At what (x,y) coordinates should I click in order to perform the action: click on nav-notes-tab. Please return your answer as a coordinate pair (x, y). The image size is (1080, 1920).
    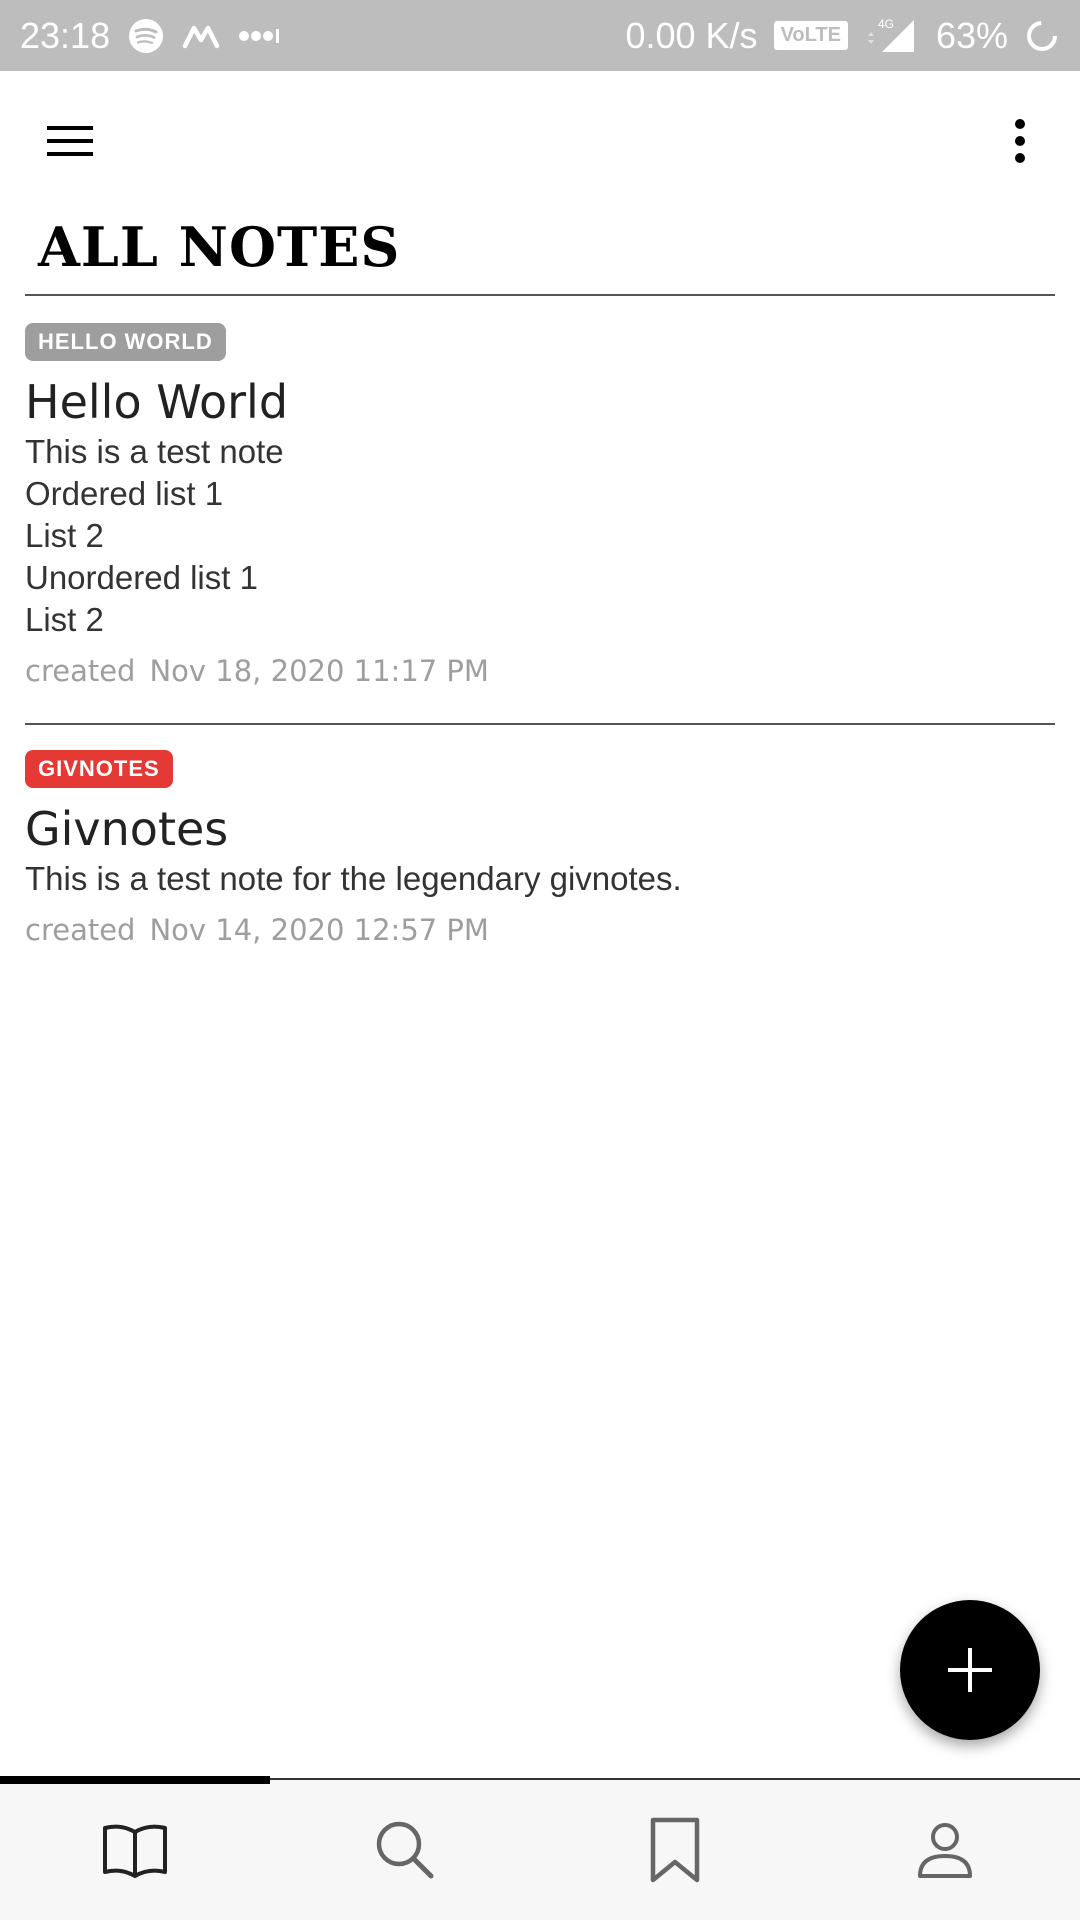
    Looking at the image, I should click on (135, 1850).